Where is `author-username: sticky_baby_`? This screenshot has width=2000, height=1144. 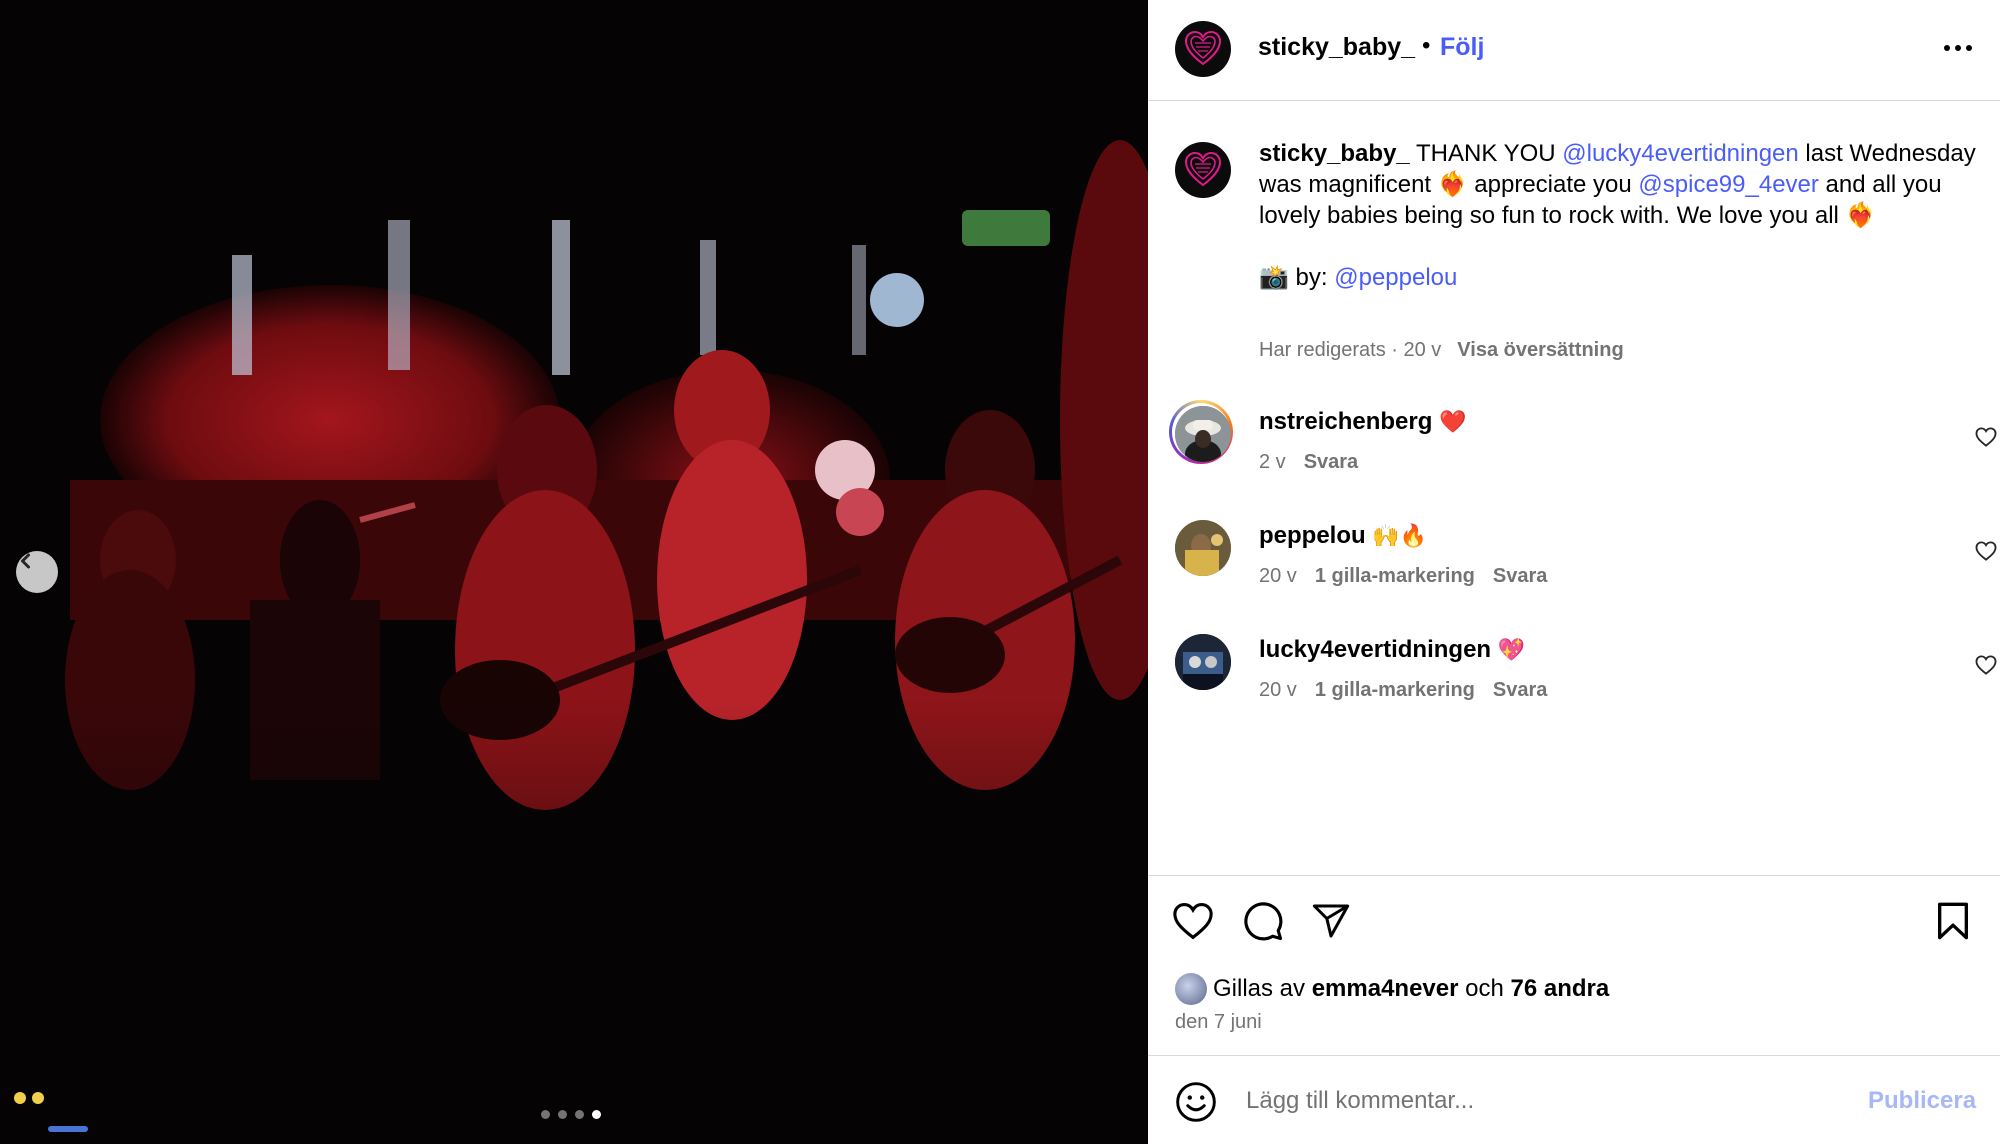 author-username: sticky_baby_ is located at coordinates (1336, 47).